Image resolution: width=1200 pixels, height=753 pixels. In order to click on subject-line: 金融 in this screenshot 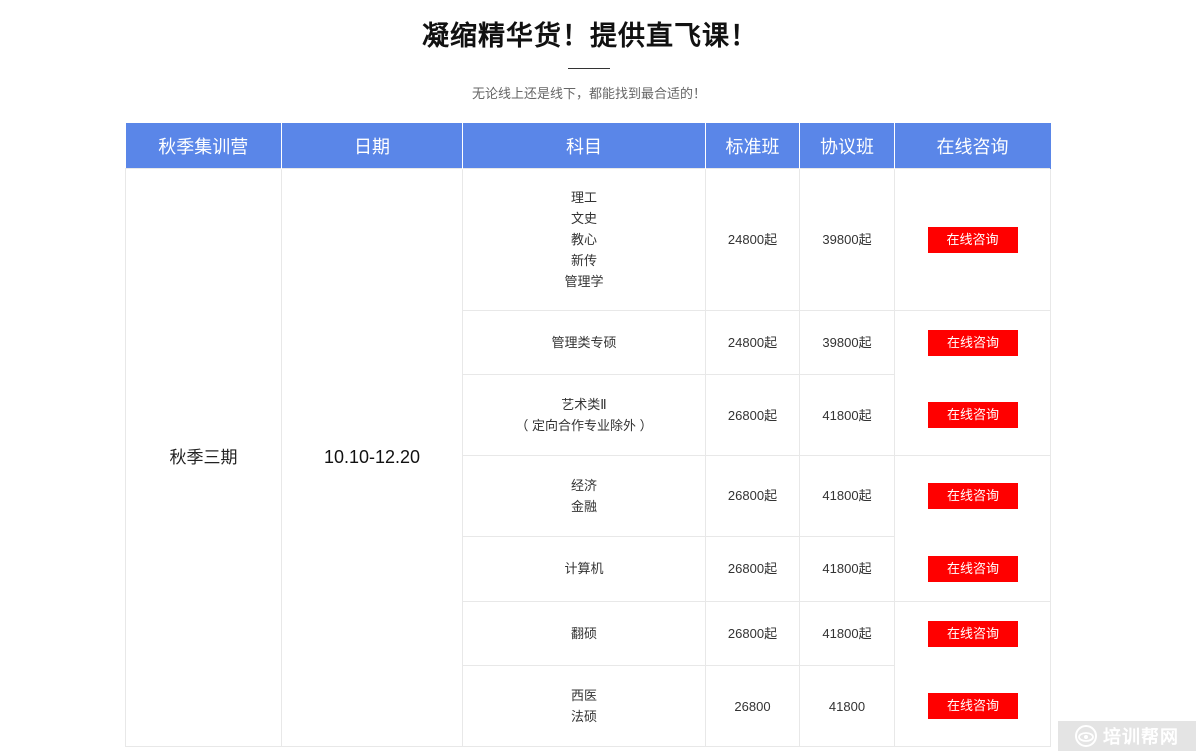, I will do `click(583, 506)`.